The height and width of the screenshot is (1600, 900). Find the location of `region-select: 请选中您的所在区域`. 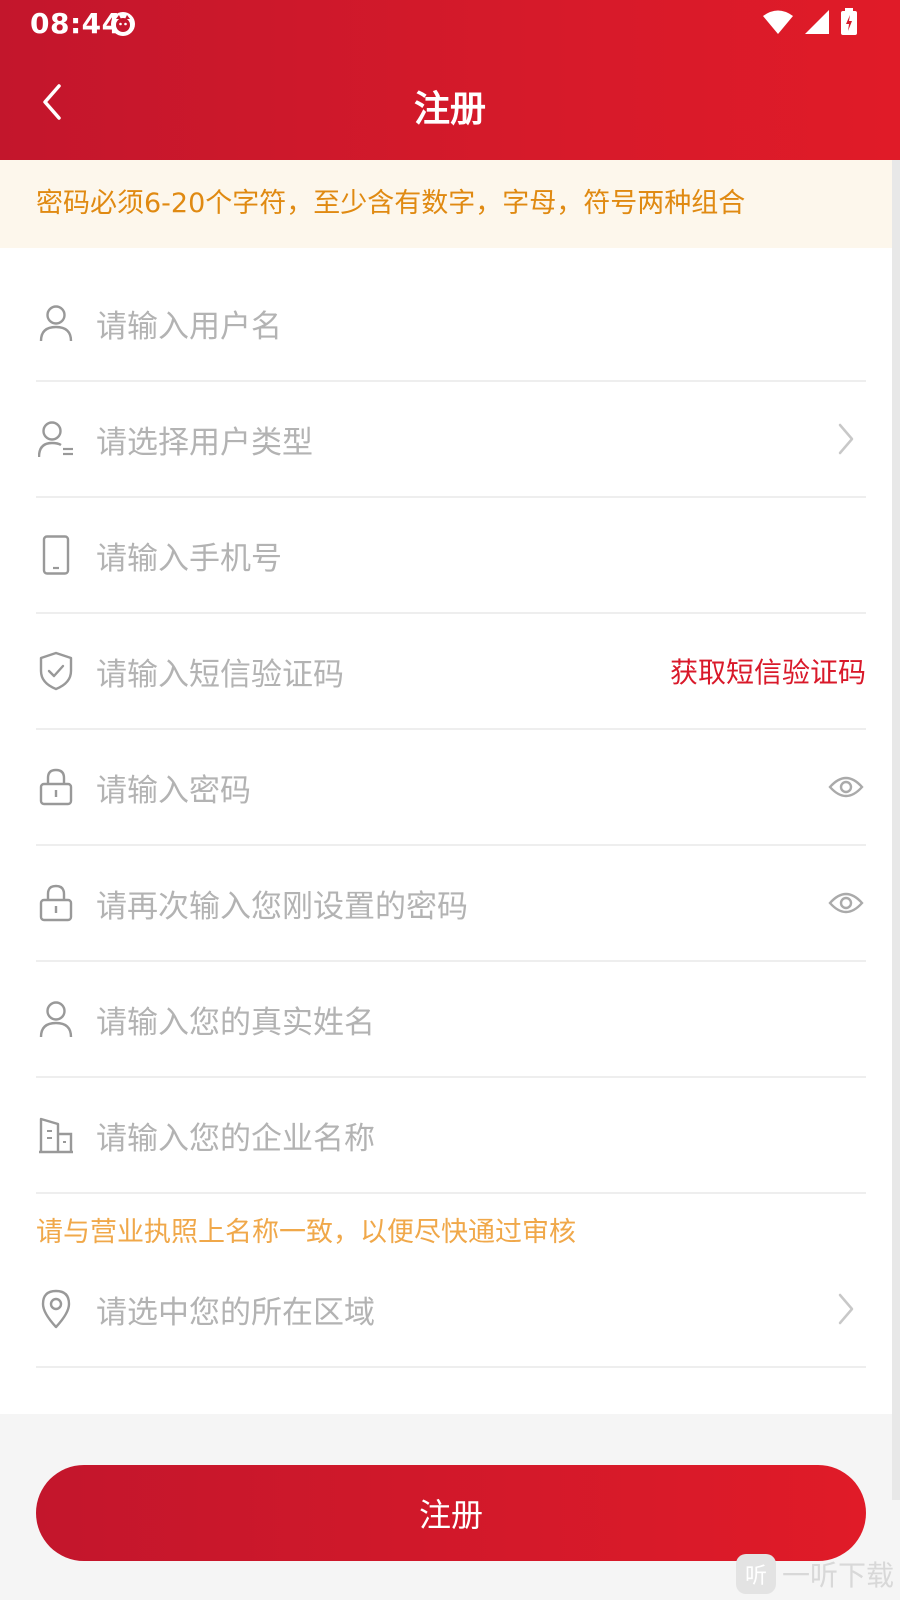

region-select: 请选中您的所在区域 is located at coordinates (461, 1309).